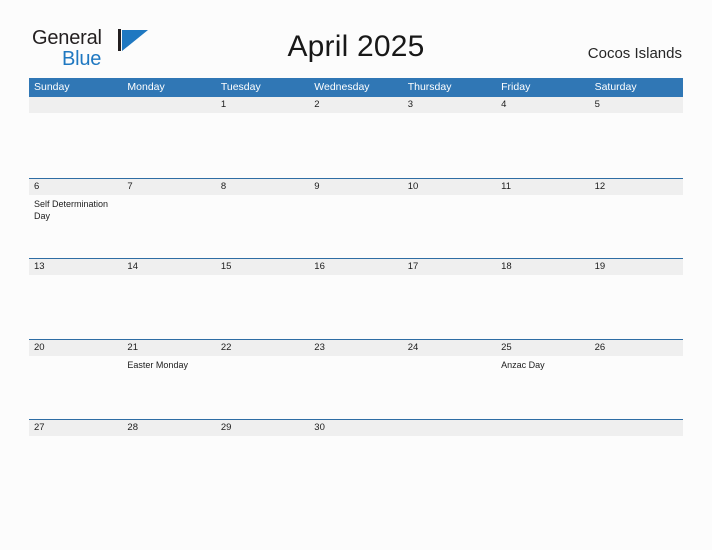 The height and width of the screenshot is (550, 712). I want to click on day-cell-11: 11, so click(543, 218).